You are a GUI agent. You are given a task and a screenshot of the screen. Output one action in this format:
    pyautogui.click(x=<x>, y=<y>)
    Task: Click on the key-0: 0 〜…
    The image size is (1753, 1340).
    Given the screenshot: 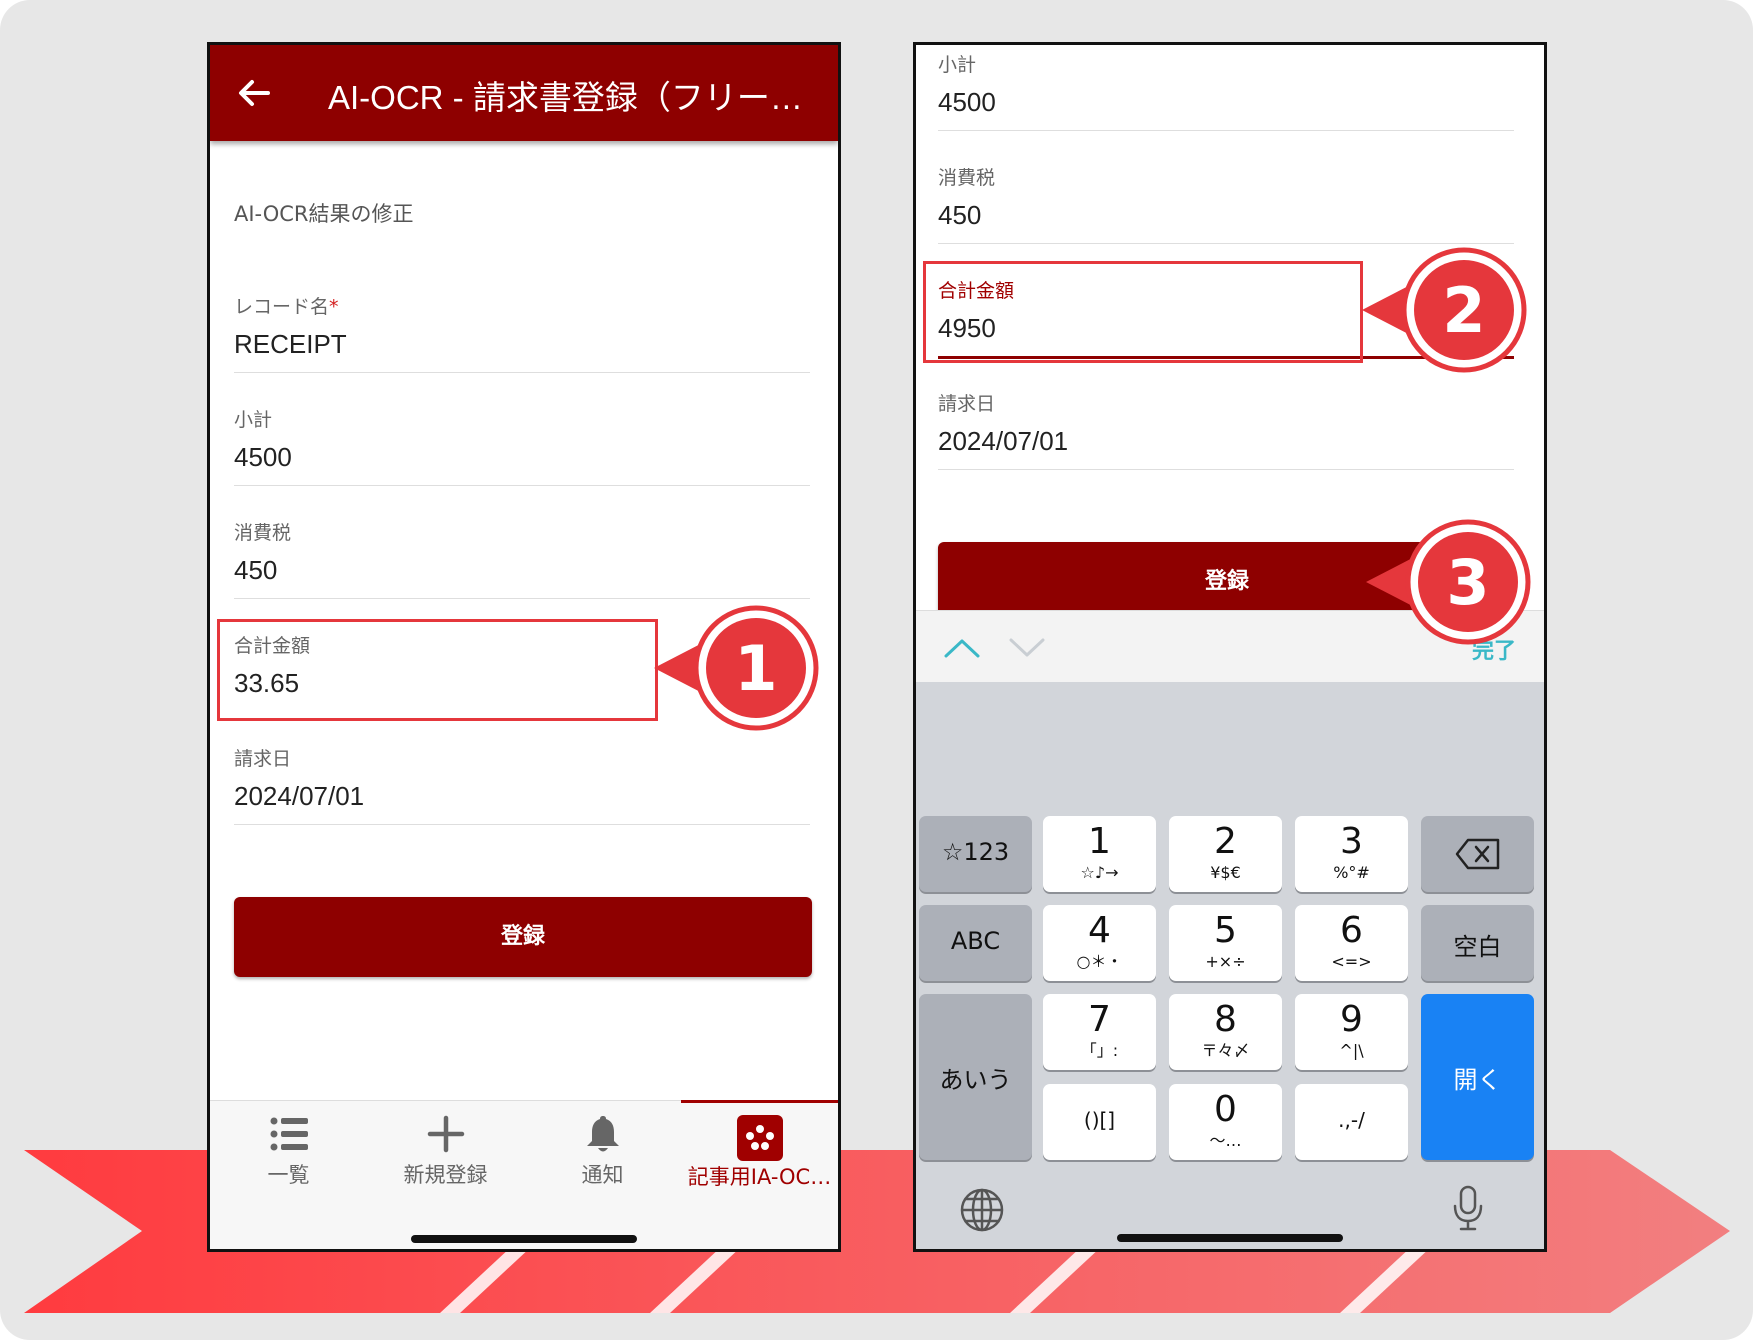 What is the action you would take?
    pyautogui.click(x=1225, y=1122)
    